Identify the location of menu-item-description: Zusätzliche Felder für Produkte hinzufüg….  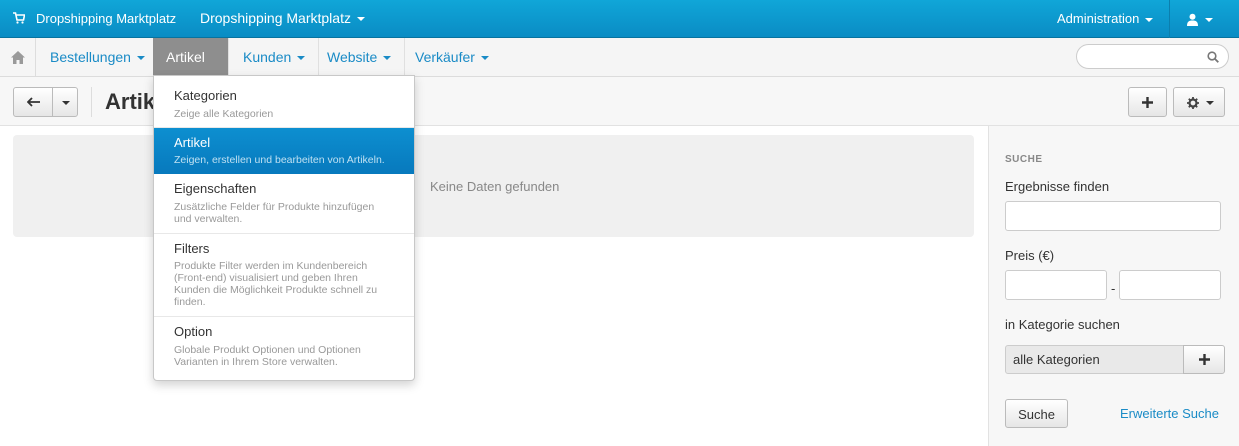
(274, 213).